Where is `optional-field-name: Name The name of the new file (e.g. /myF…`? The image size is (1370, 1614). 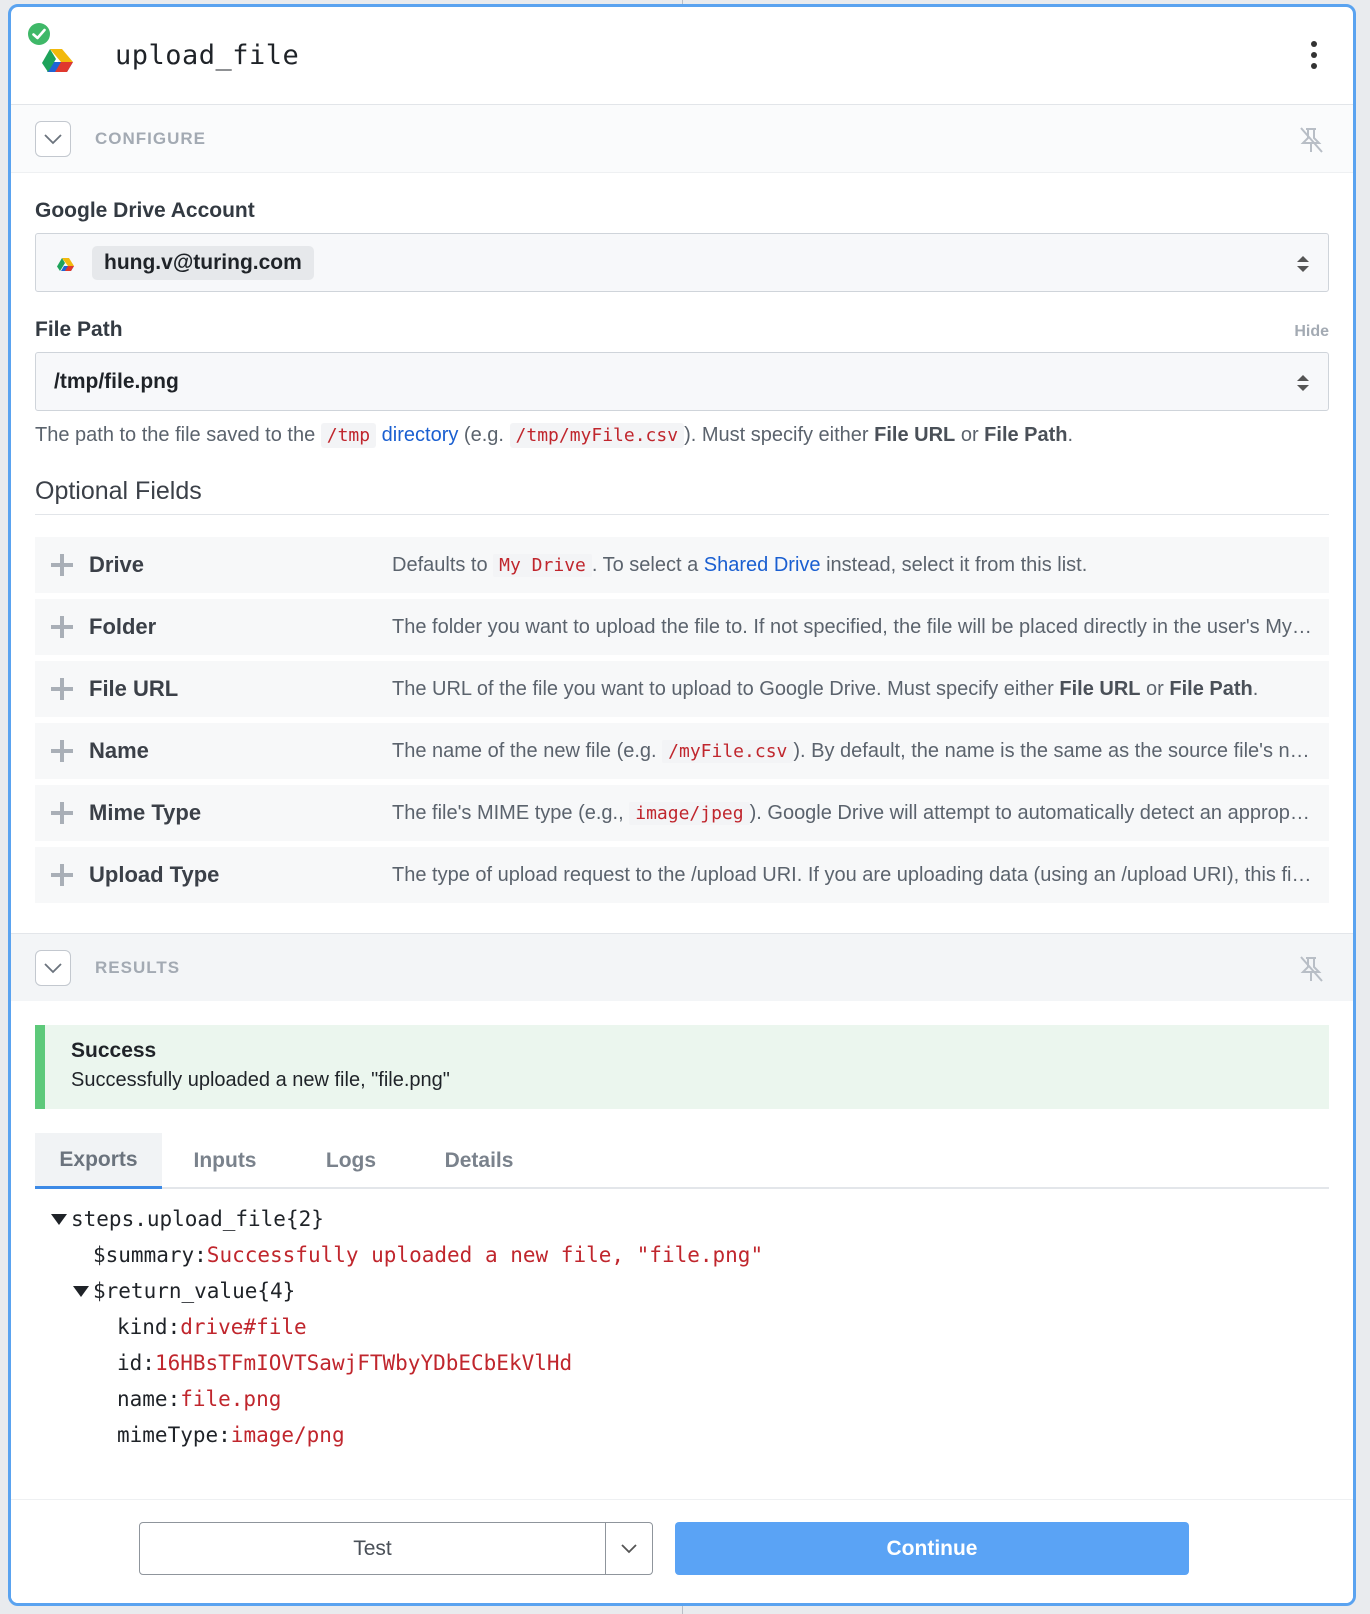
optional-field-name: Name The name of the new file (e.g. /myF… is located at coordinates (682, 751).